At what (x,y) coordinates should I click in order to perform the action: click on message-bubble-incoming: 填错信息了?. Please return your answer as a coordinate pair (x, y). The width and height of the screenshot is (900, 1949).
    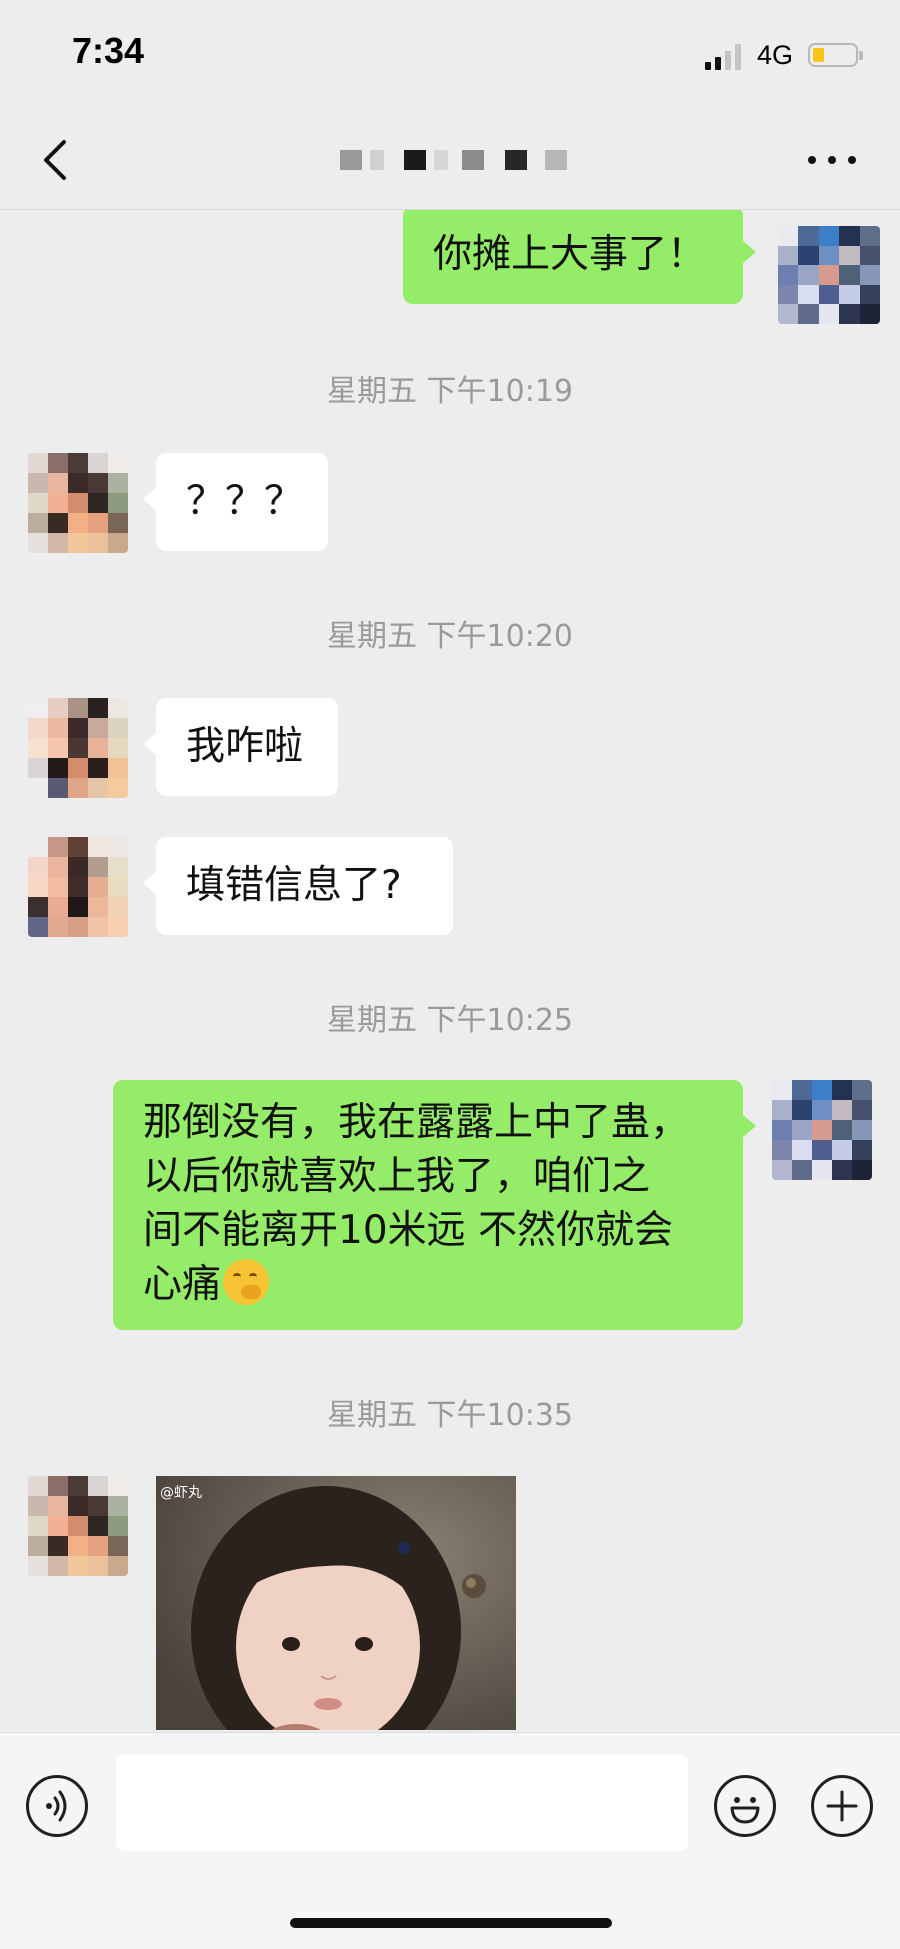
    Looking at the image, I should click on (298, 886).